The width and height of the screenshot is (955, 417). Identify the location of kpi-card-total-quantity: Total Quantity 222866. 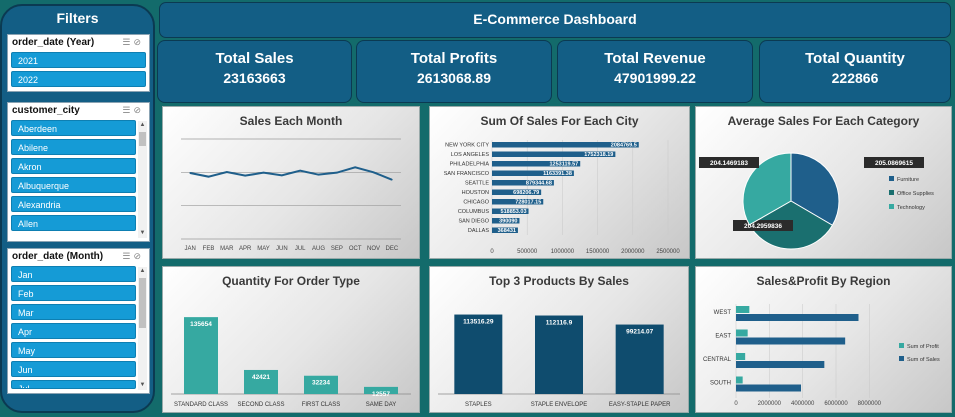
(855, 71).